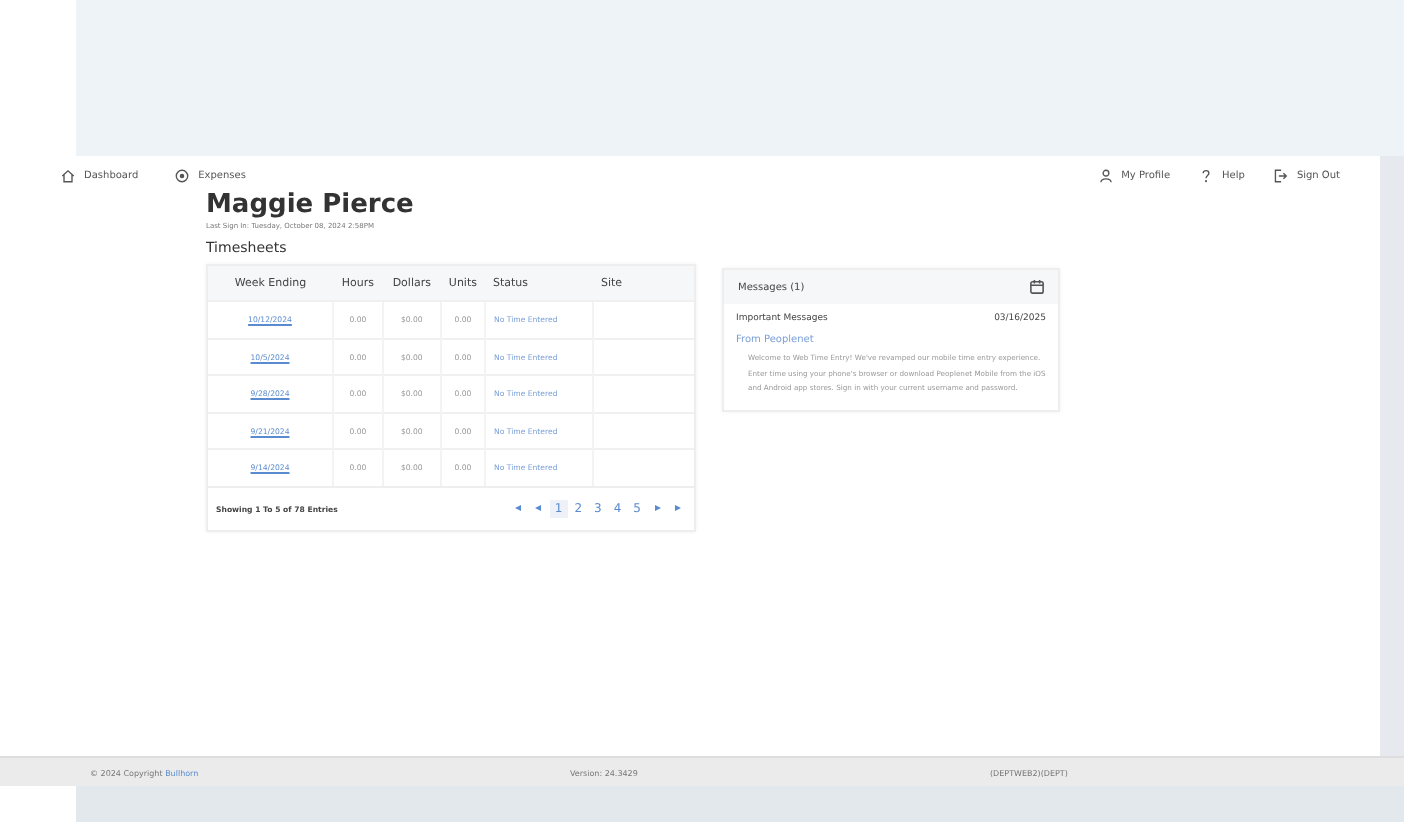 This screenshot has width=1404, height=822. Describe the element at coordinates (182, 176) in the screenshot. I see `circle-icon` at that location.